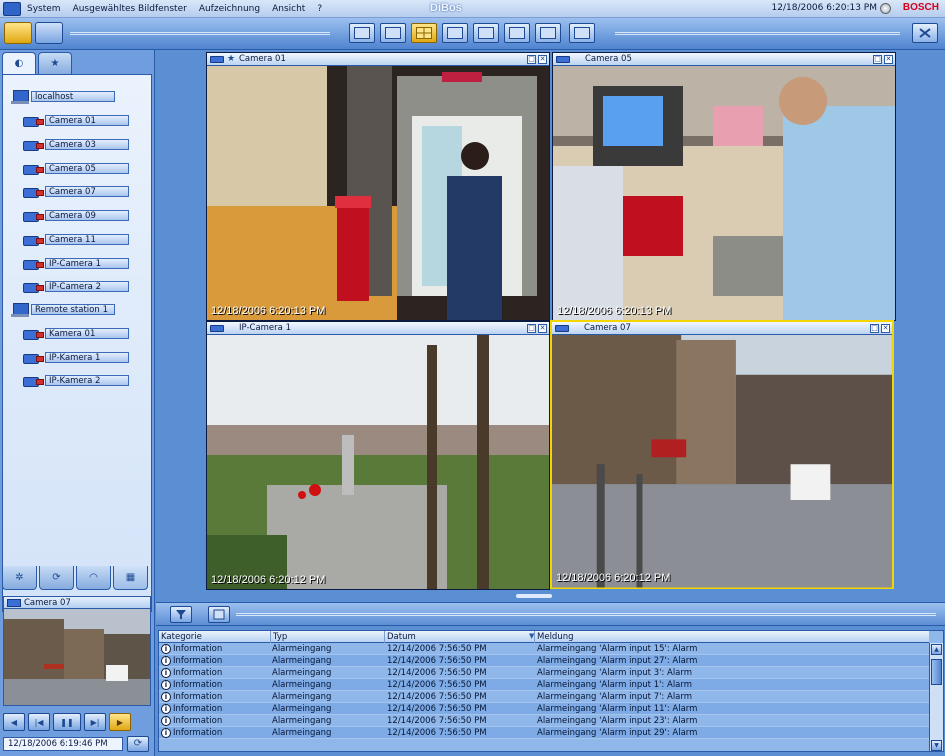 The image size is (945, 756). I want to click on layout-3x3-button, so click(455, 33).